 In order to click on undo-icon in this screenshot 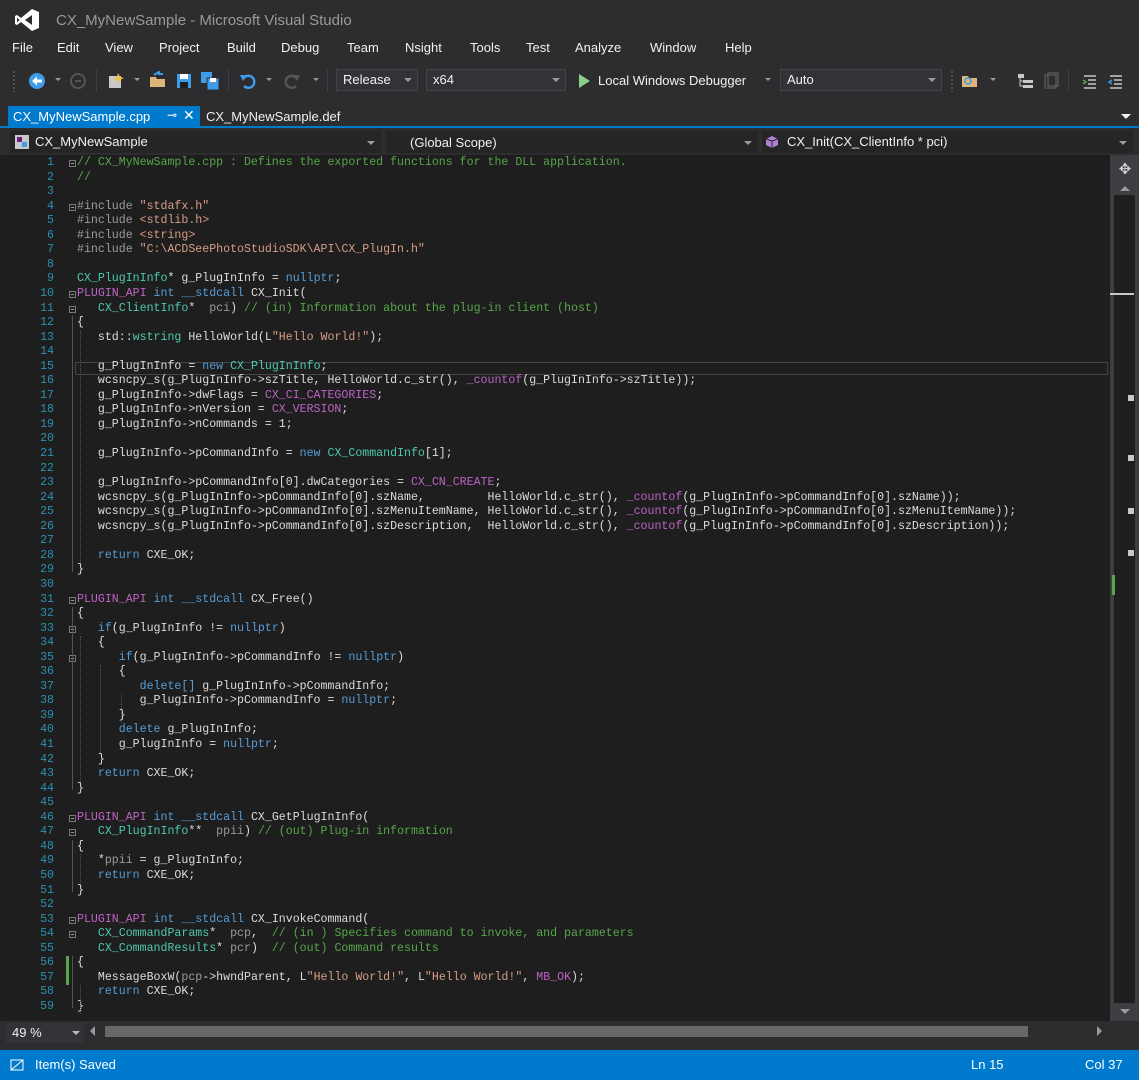, I will do `click(248, 81)`.